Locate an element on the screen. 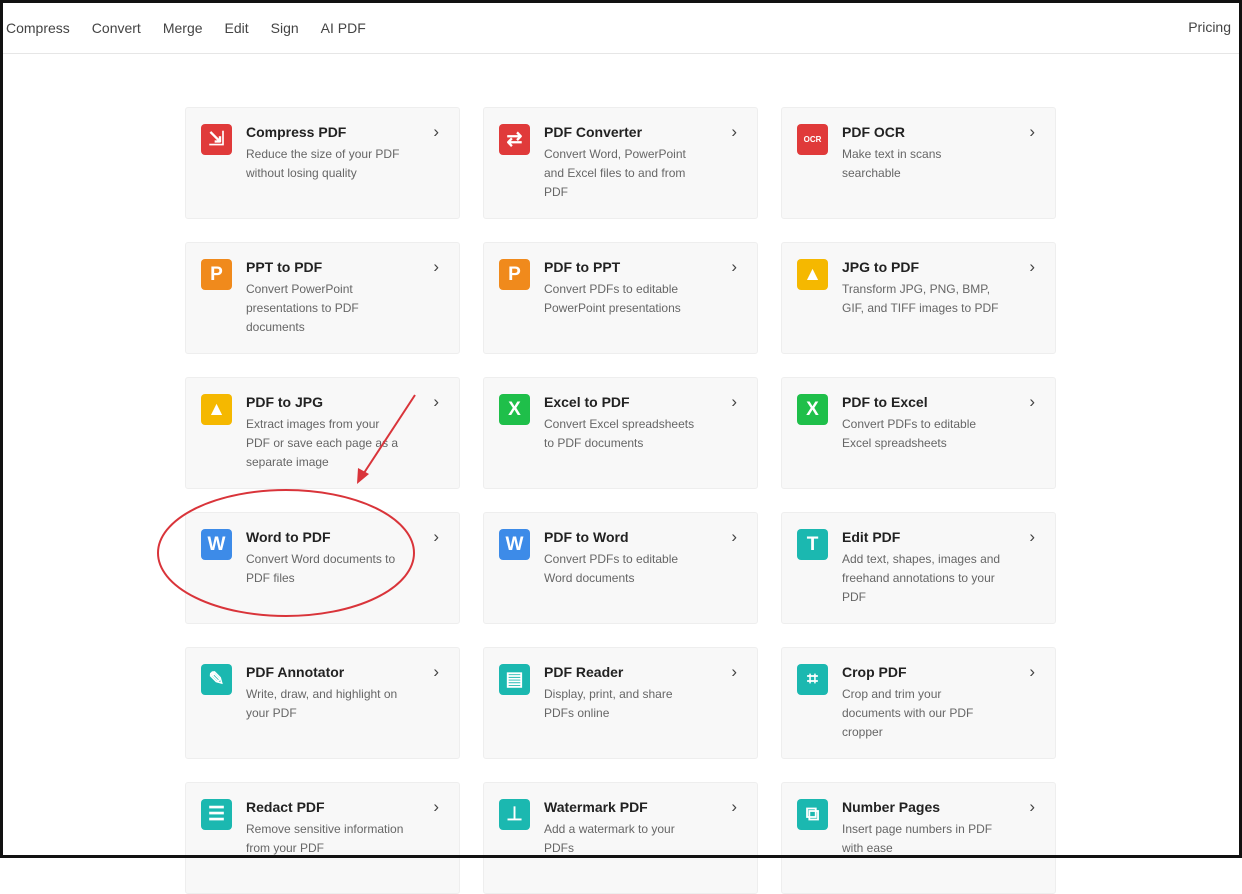 This screenshot has width=1242, height=894. tool-description: Convert PDFs to editable Word documents is located at coordinates (611, 568).